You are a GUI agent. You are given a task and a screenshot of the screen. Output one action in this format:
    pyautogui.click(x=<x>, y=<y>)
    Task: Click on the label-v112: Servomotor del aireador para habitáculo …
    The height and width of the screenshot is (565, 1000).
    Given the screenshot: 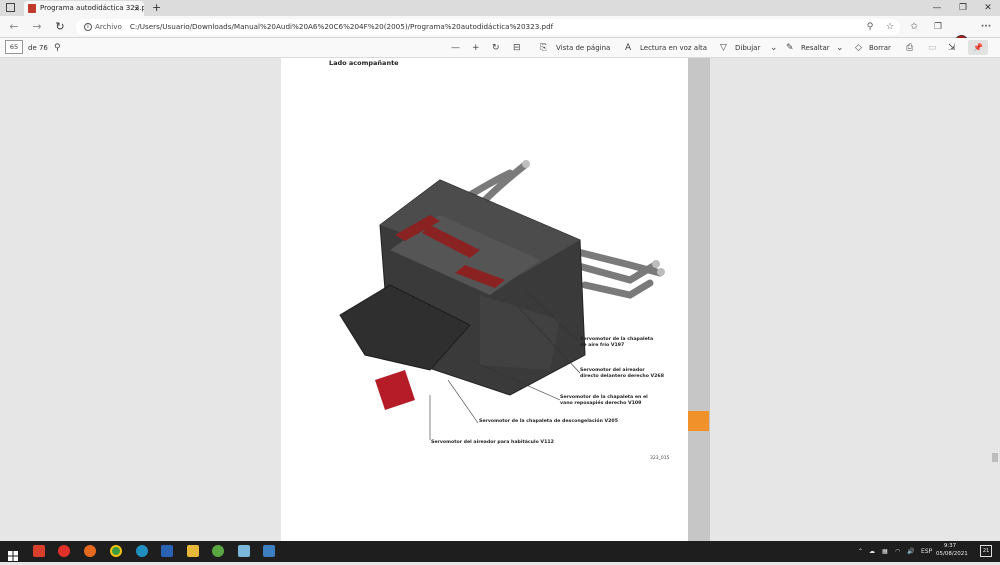 What is the action you would take?
    pyautogui.click(x=492, y=442)
    